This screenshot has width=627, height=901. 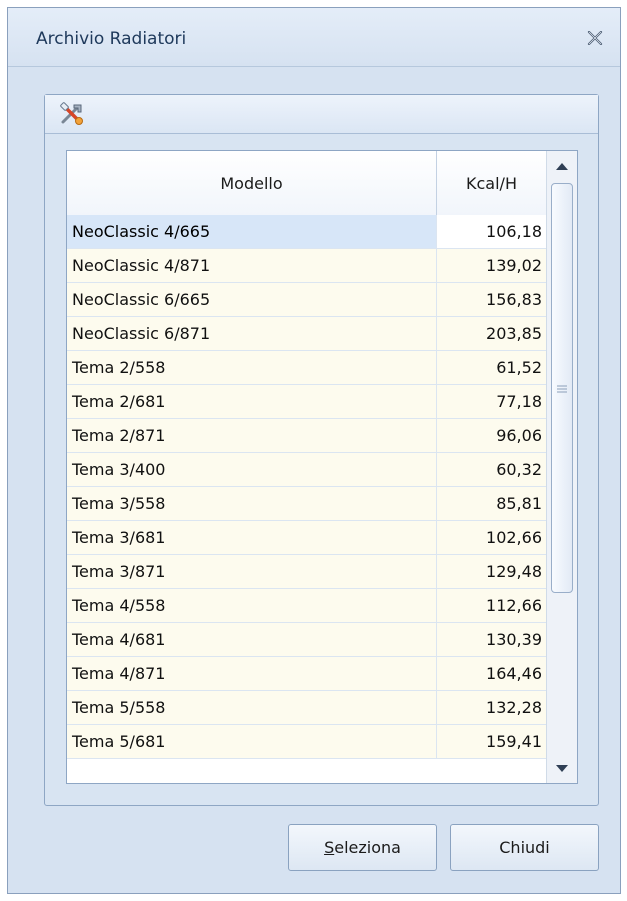 I want to click on close-icon, so click(x=595, y=38).